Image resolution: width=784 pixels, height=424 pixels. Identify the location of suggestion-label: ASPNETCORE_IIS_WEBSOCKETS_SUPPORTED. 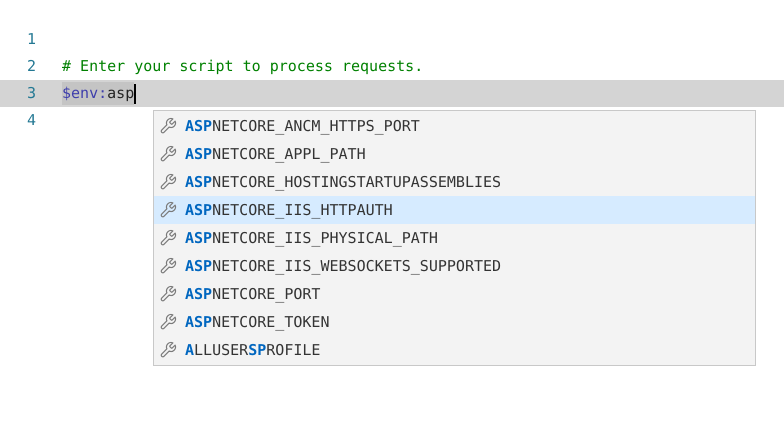
(343, 266).